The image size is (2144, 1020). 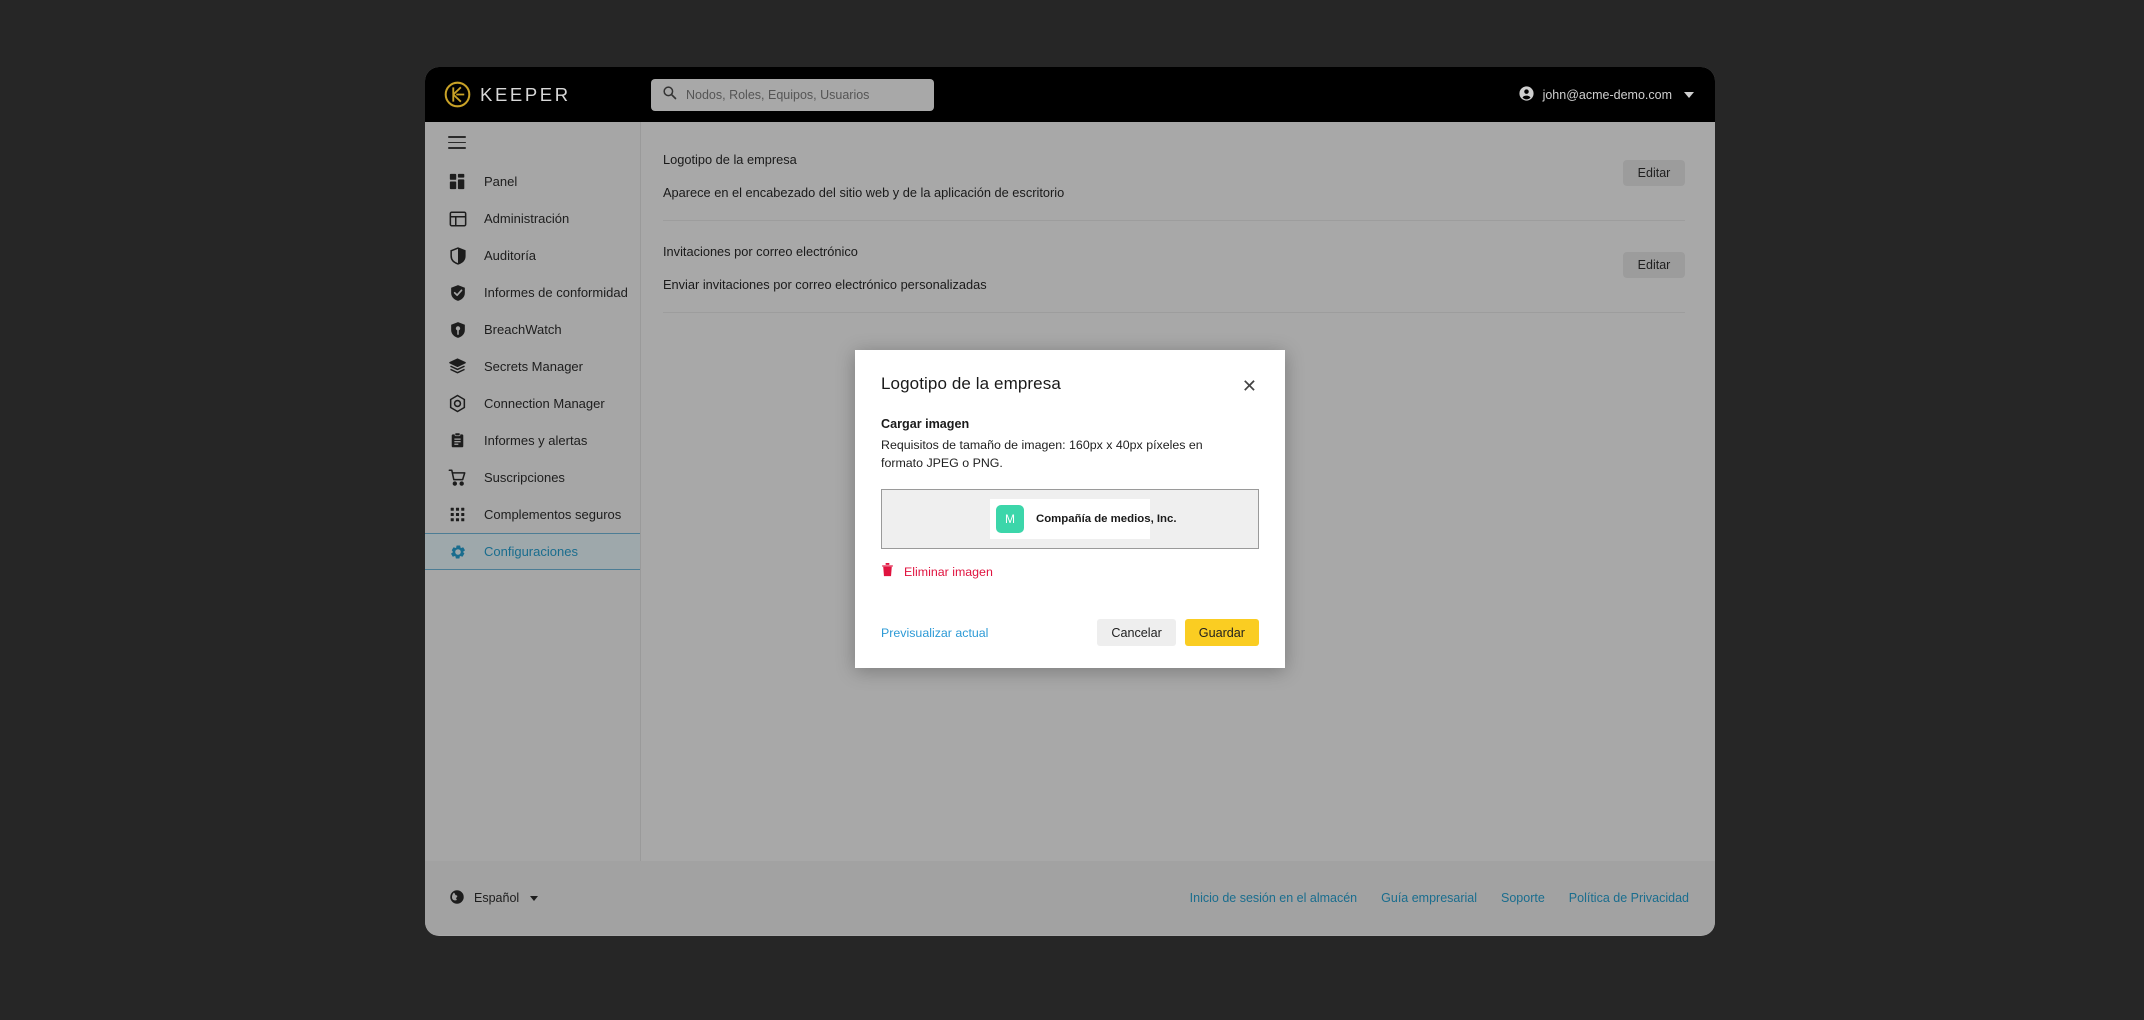 What do you see at coordinates (457, 440) in the screenshot?
I see `clipboard-icon` at bounding box center [457, 440].